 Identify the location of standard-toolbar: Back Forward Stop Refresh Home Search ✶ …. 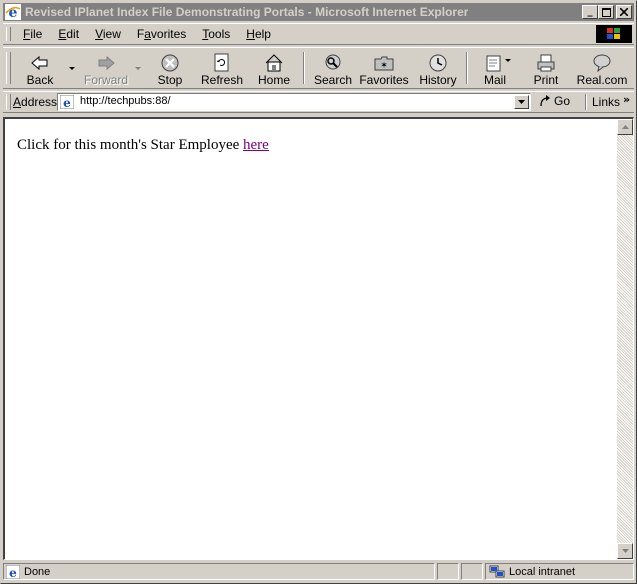
(318, 68).